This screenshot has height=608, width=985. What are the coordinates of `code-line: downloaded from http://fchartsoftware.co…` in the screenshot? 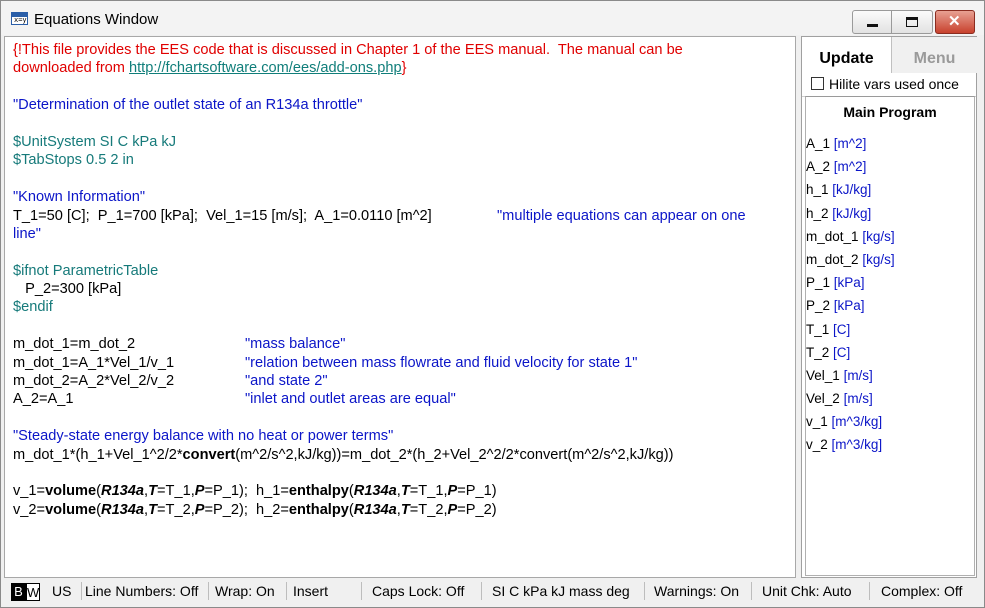 It's located at (402, 68).